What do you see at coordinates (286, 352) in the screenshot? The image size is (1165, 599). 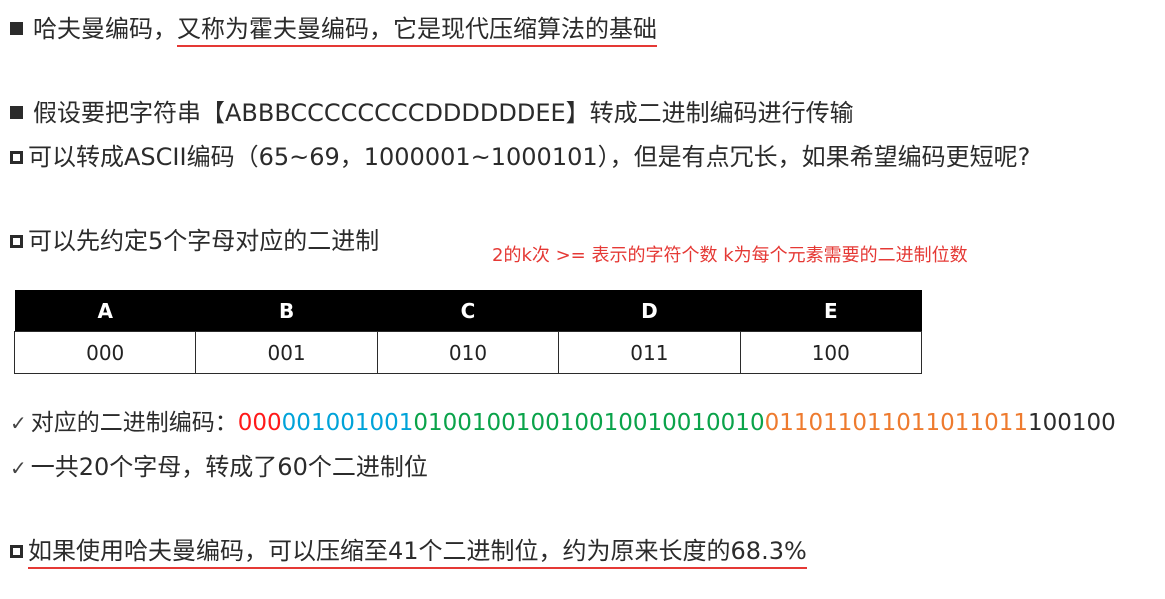 I see `code-cell-b: 001` at bounding box center [286, 352].